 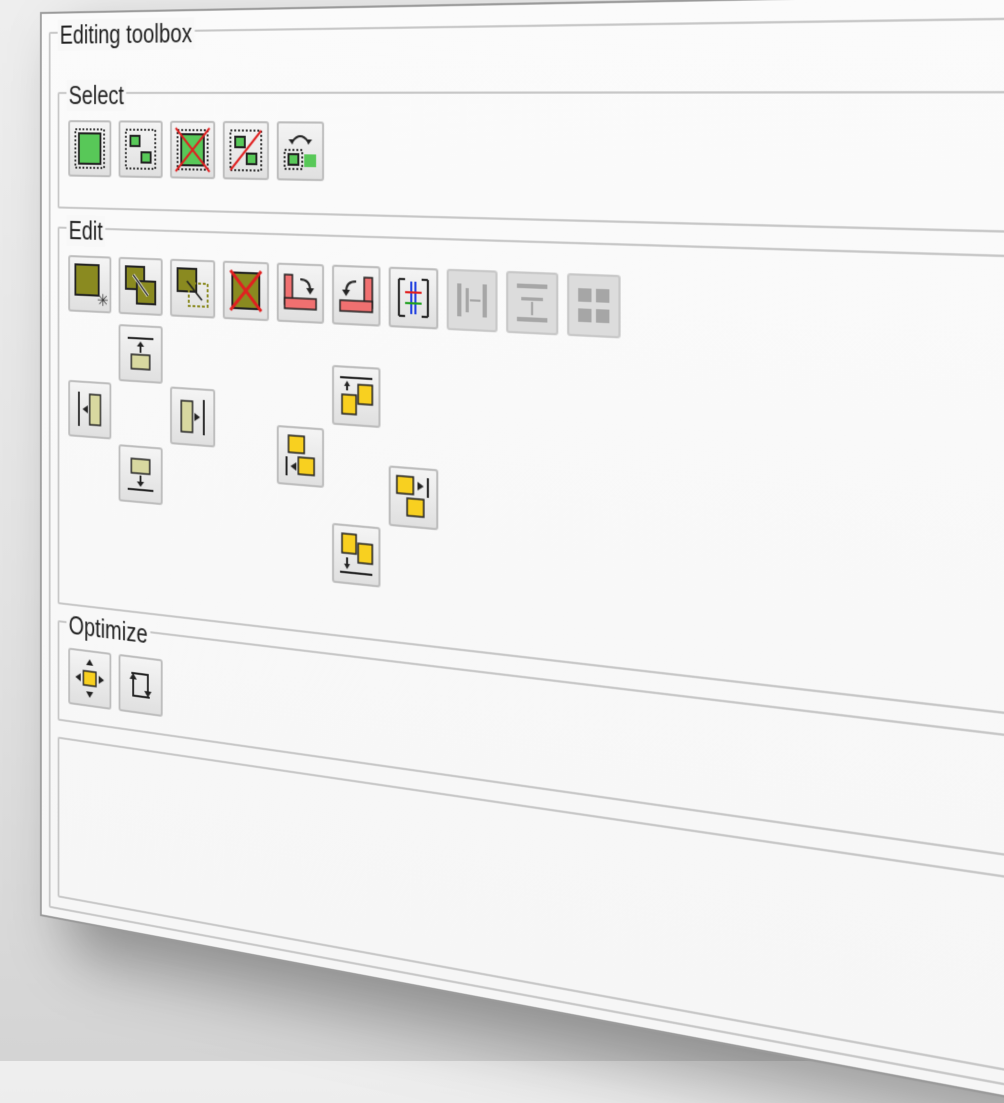 I want to click on optimize-rotation-button, so click(x=141, y=685).